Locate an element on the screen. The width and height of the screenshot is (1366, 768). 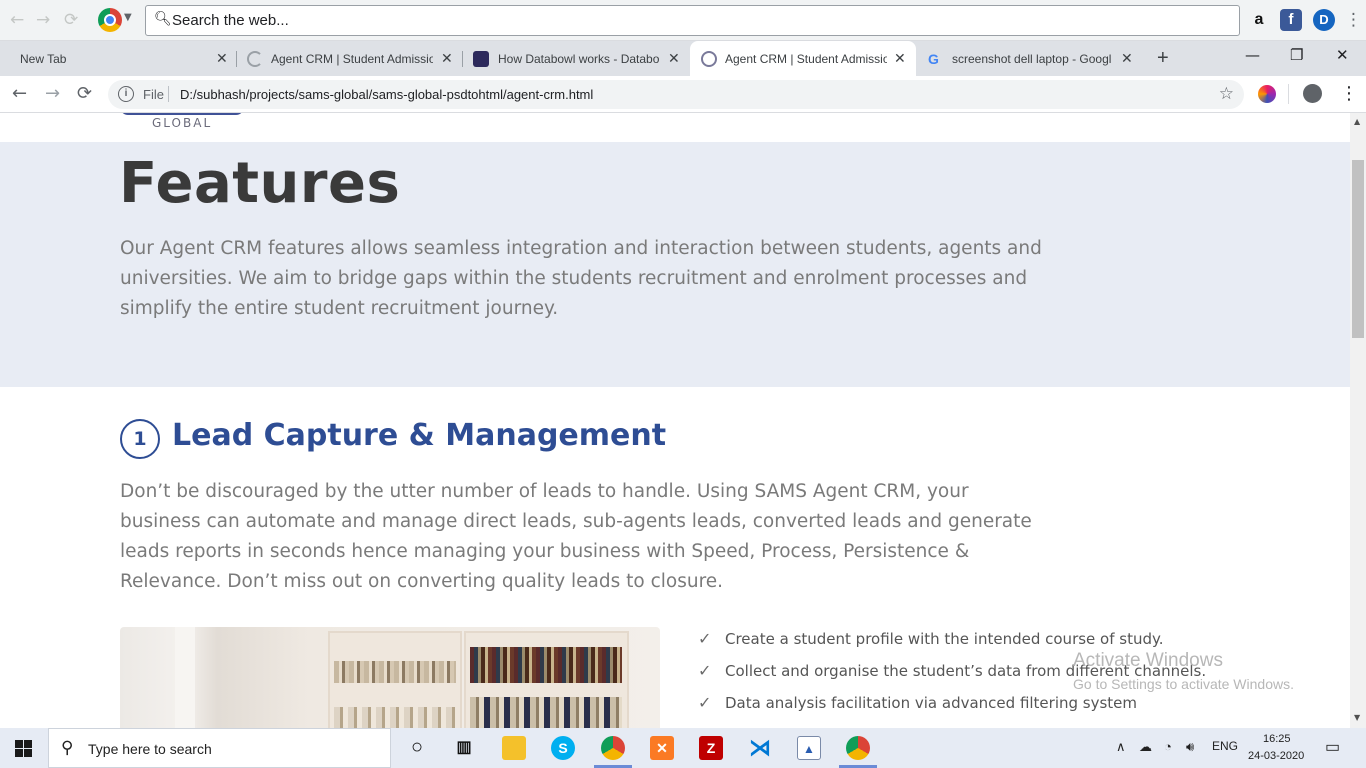
search-icon: 🔍︎ is located at coordinates (163, 19).